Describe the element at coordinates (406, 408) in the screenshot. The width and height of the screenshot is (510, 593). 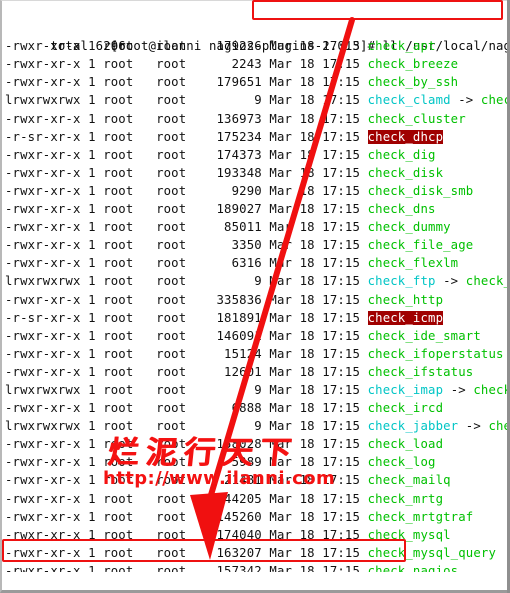
I see `row-filename: check_ircd` at that location.